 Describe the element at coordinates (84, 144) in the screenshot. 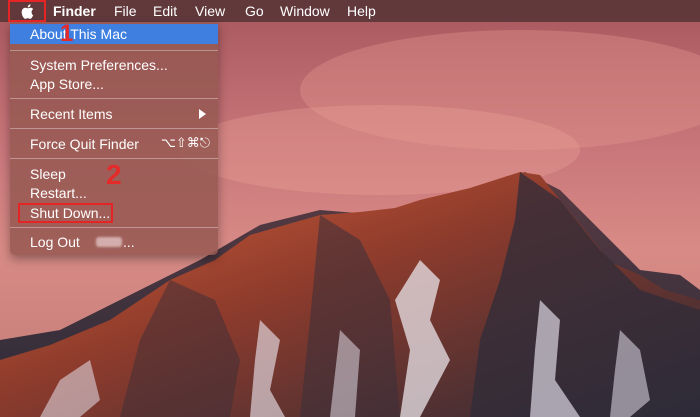

I see `menu-item-label: Force Quit Finder` at that location.